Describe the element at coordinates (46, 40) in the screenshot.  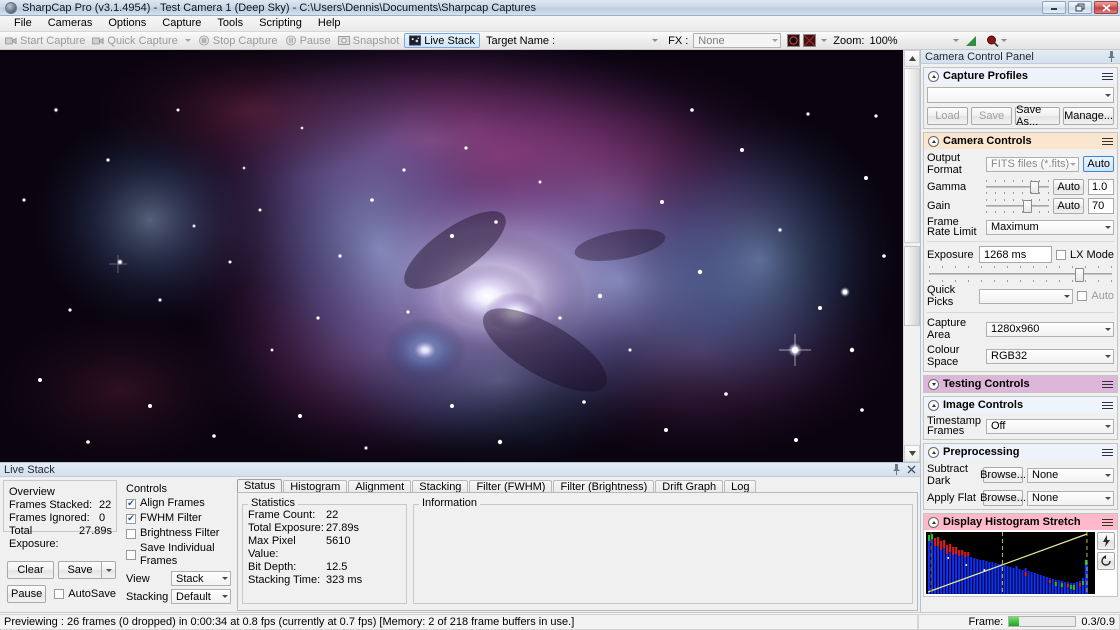
I see `start-capture-button: Start Capture` at that location.